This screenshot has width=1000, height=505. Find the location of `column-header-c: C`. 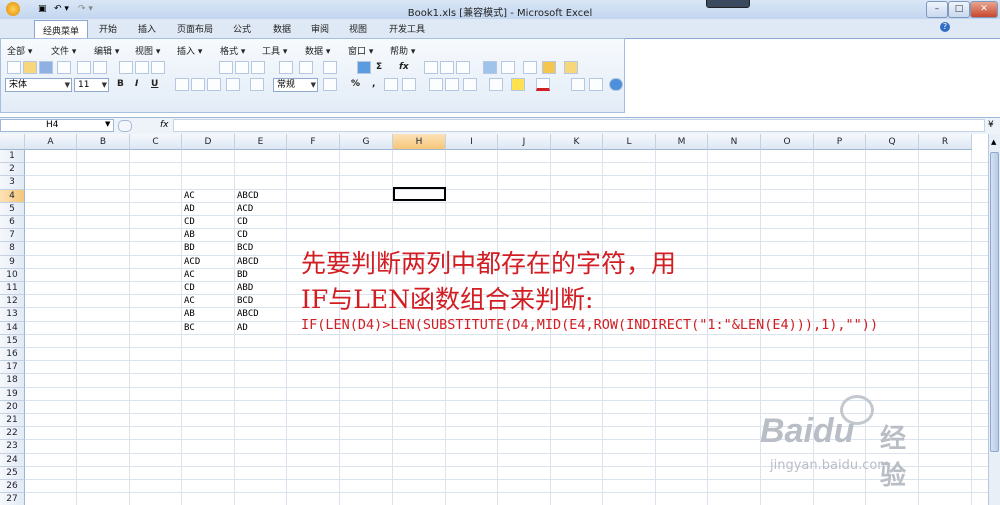

column-header-c: C is located at coordinates (156, 142).